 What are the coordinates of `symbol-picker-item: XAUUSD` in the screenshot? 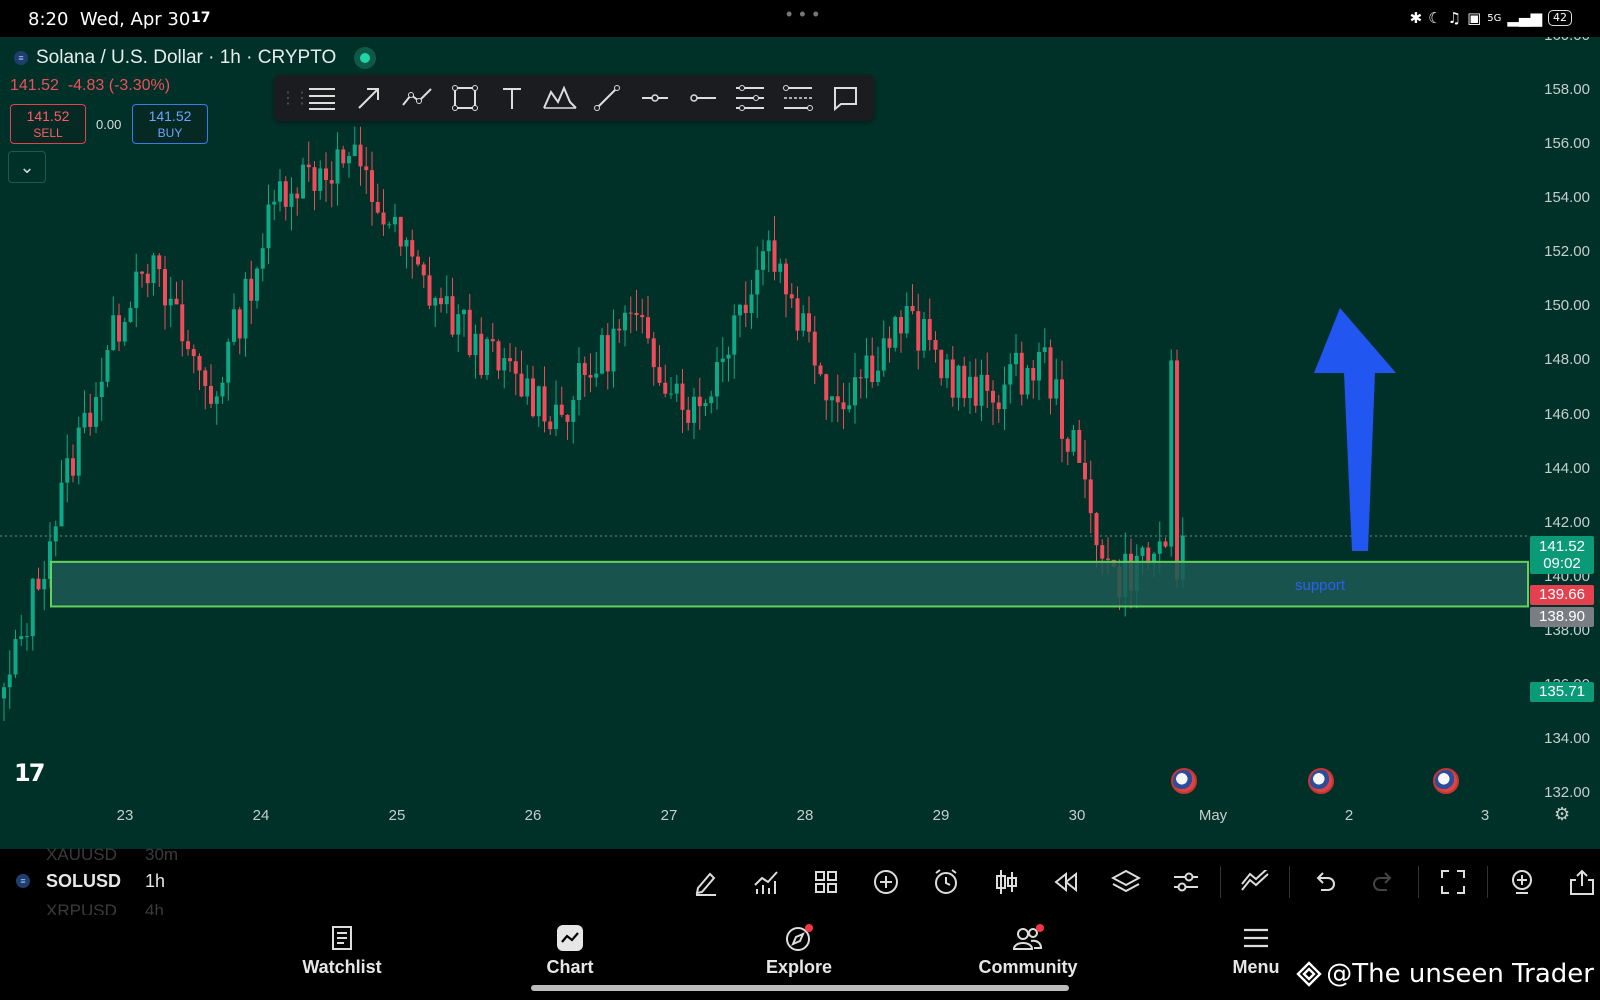 It's located at (81, 855).